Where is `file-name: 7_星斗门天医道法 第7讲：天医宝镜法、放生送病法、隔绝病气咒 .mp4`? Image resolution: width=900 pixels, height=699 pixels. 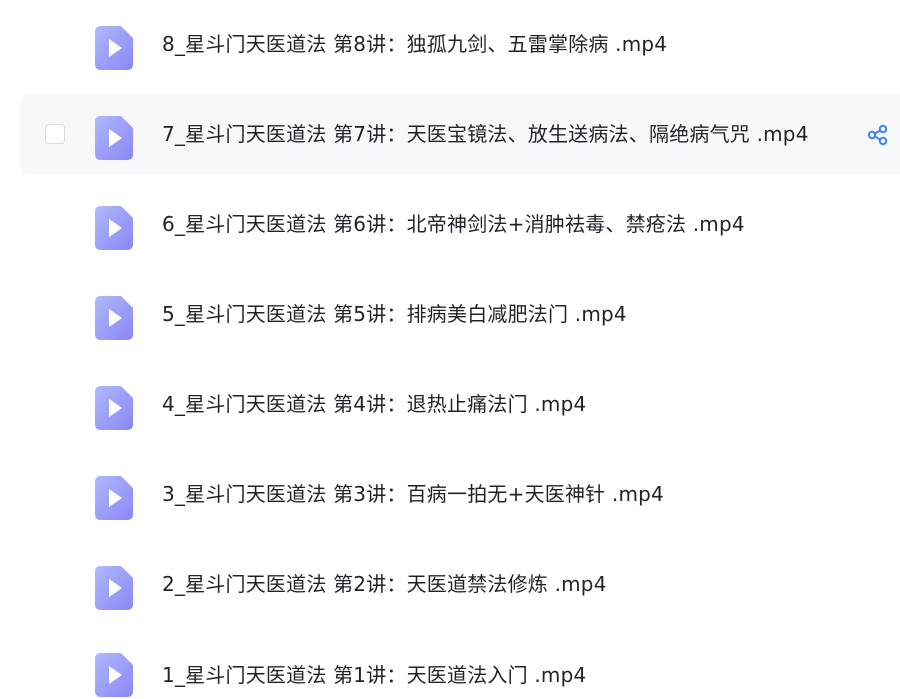
file-name: 7_星斗门天医道法 第7讲：天医宝镜法、放生送病法、隔绝病气咒 .mp4 is located at coordinates (485, 134).